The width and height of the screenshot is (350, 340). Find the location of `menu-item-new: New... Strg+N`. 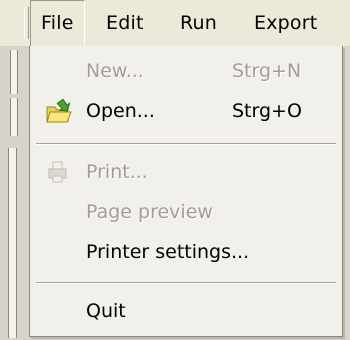

menu-item-new: New... Strg+N is located at coordinates (186, 71).